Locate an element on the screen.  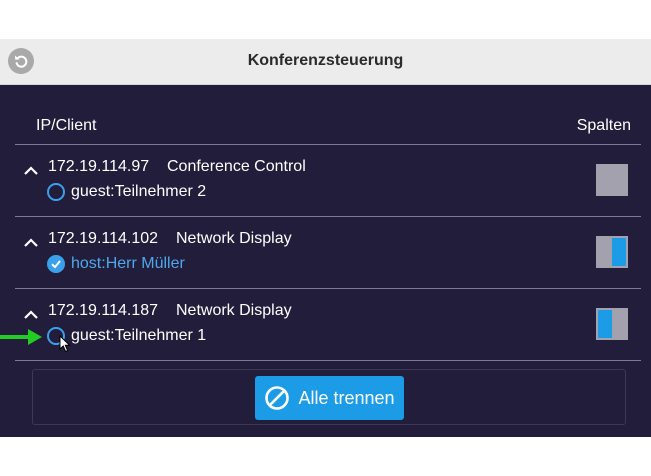
dialog-title: Konferenzsteuerung is located at coordinates (325, 60).